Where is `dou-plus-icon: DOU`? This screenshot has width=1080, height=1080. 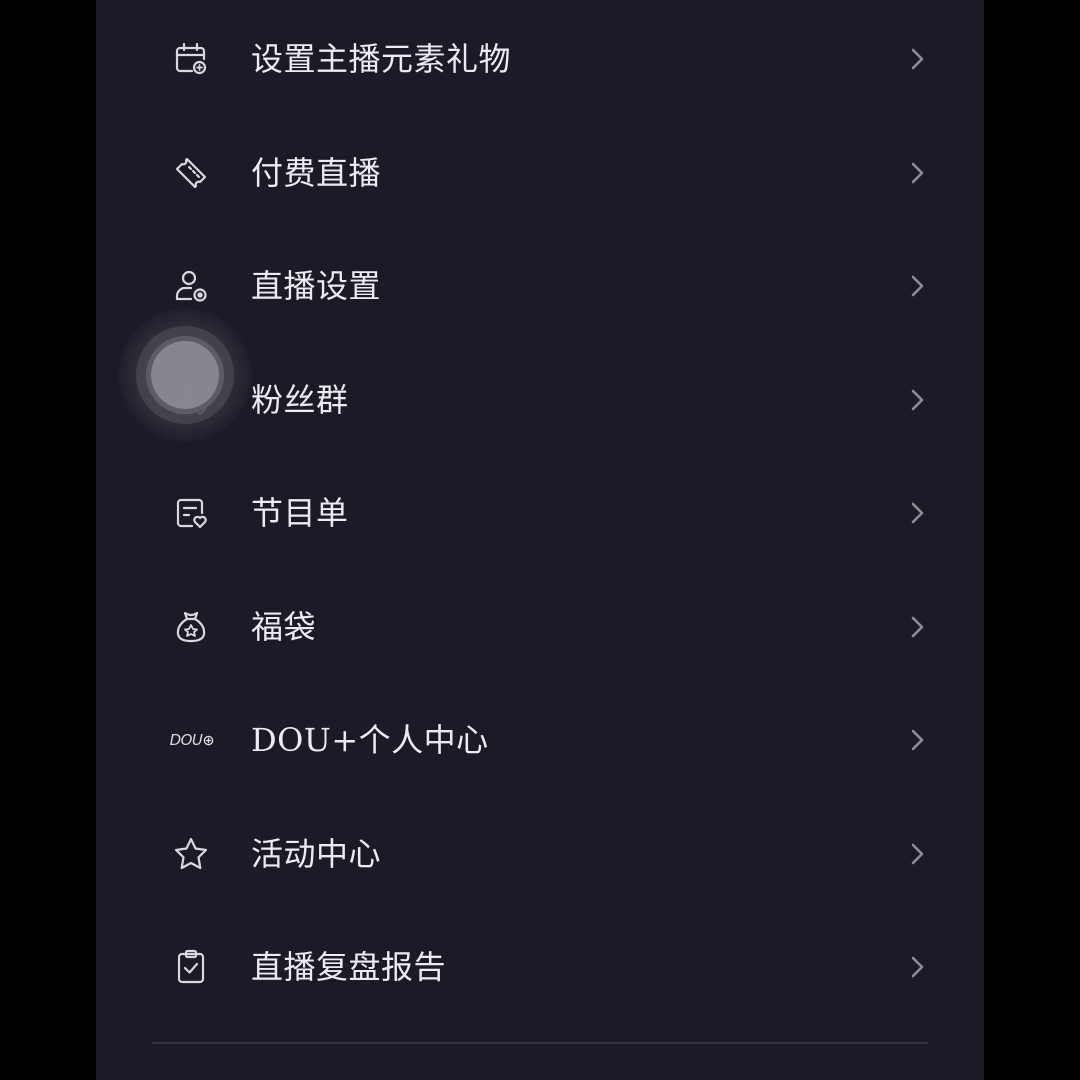 dou-plus-icon: DOU is located at coordinates (192, 740).